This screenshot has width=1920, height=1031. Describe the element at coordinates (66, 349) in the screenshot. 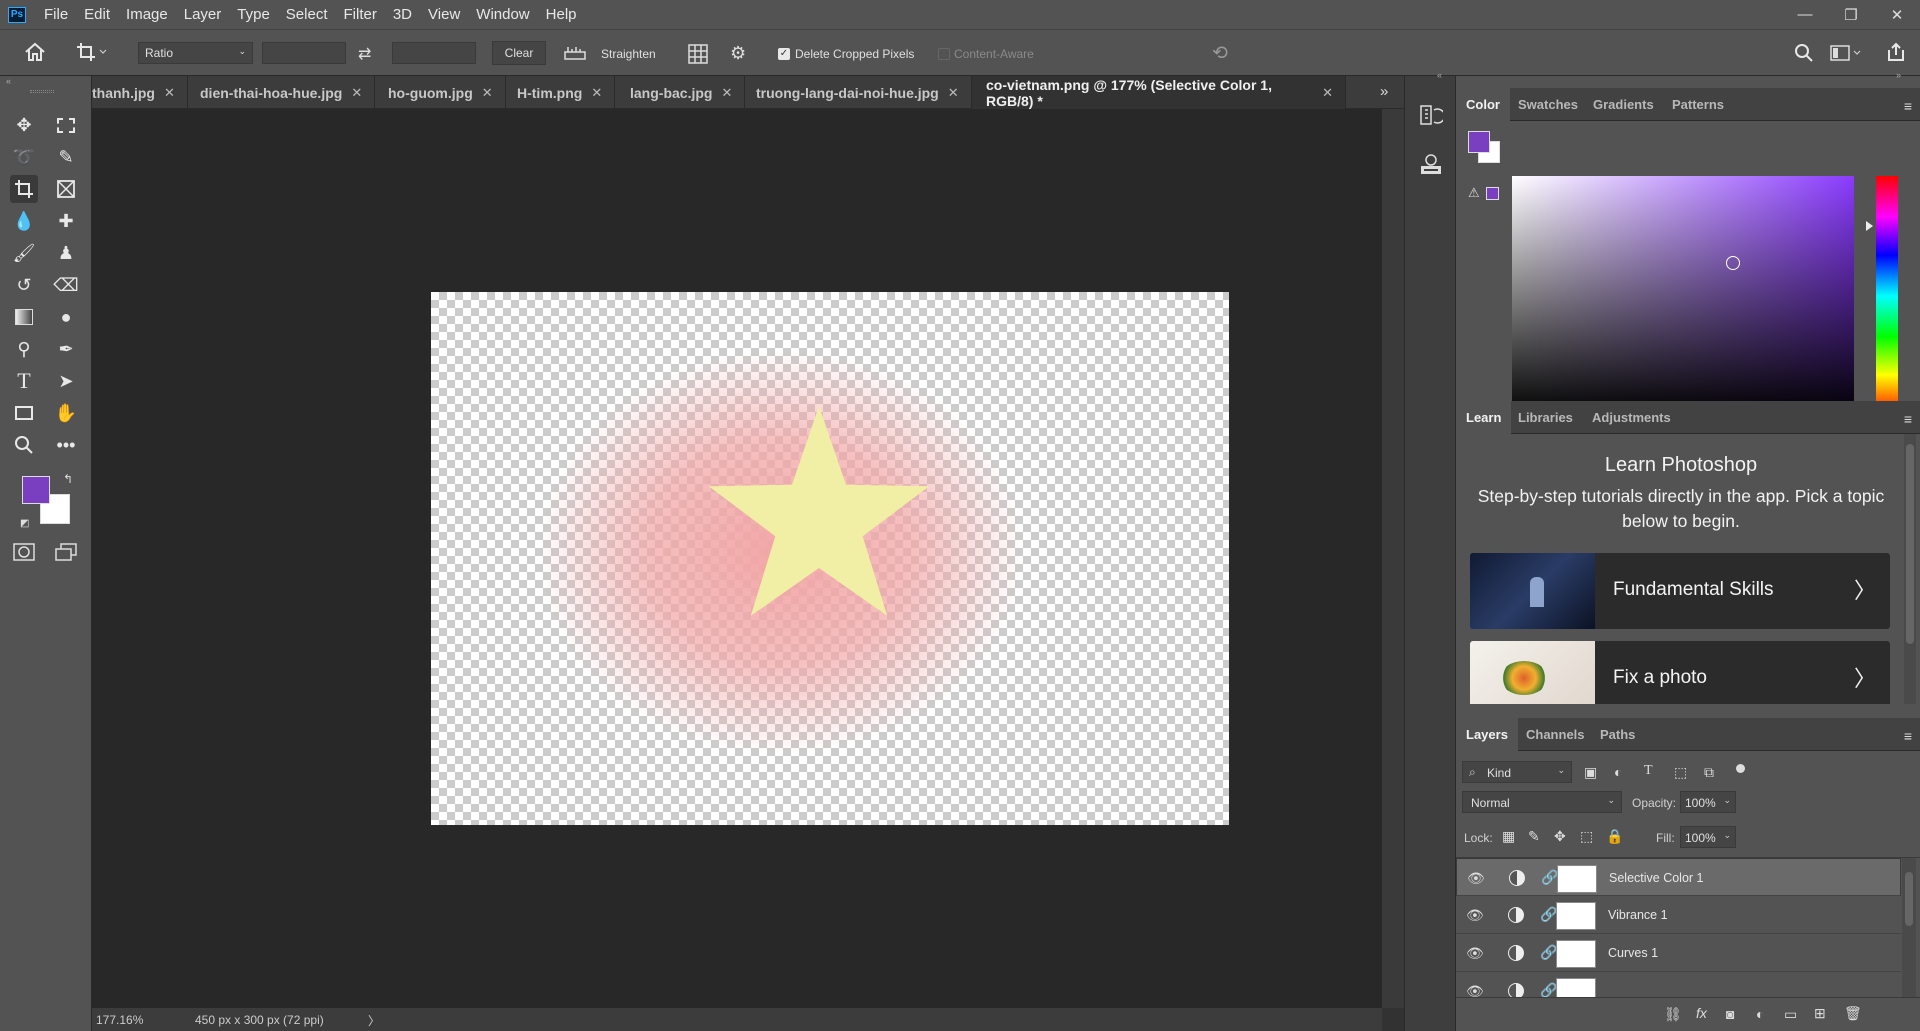

I see `pen-tool-icon: ✒` at that location.